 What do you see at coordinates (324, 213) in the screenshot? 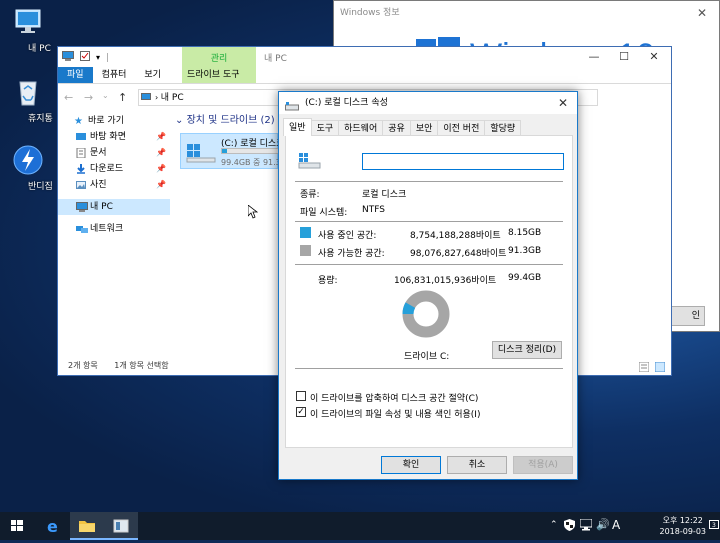
I see `filesystem-label: 파일 시스템:` at bounding box center [324, 213].